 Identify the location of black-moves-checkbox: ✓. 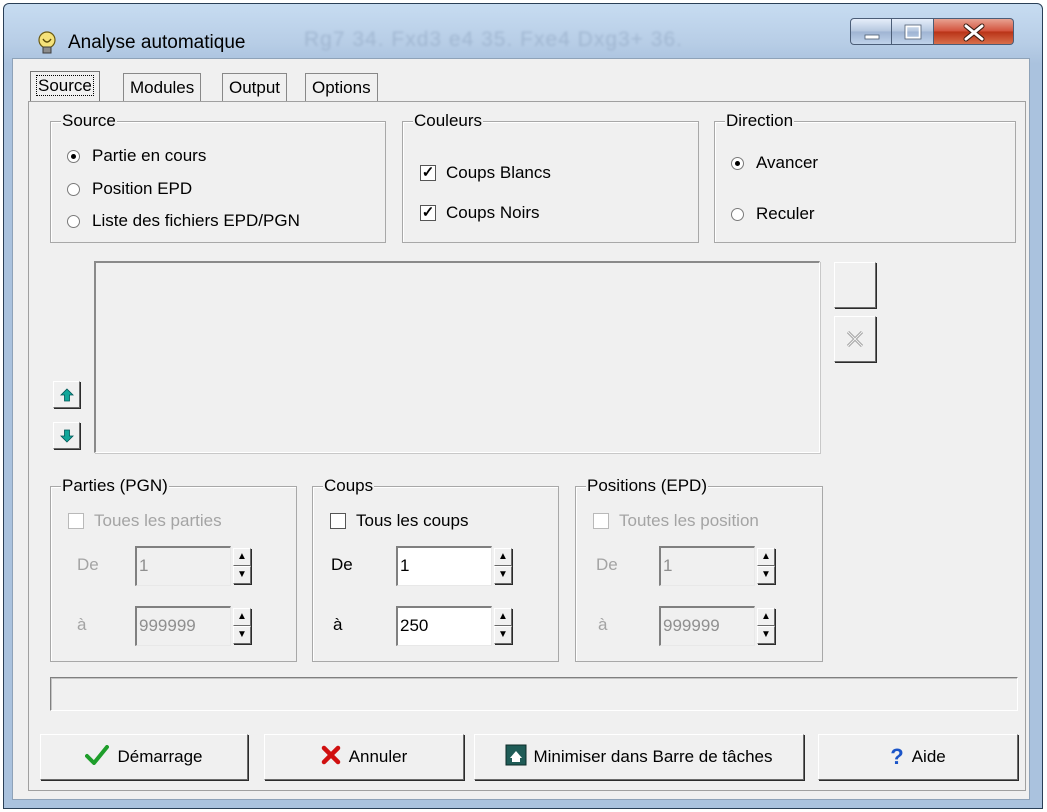
(428, 213).